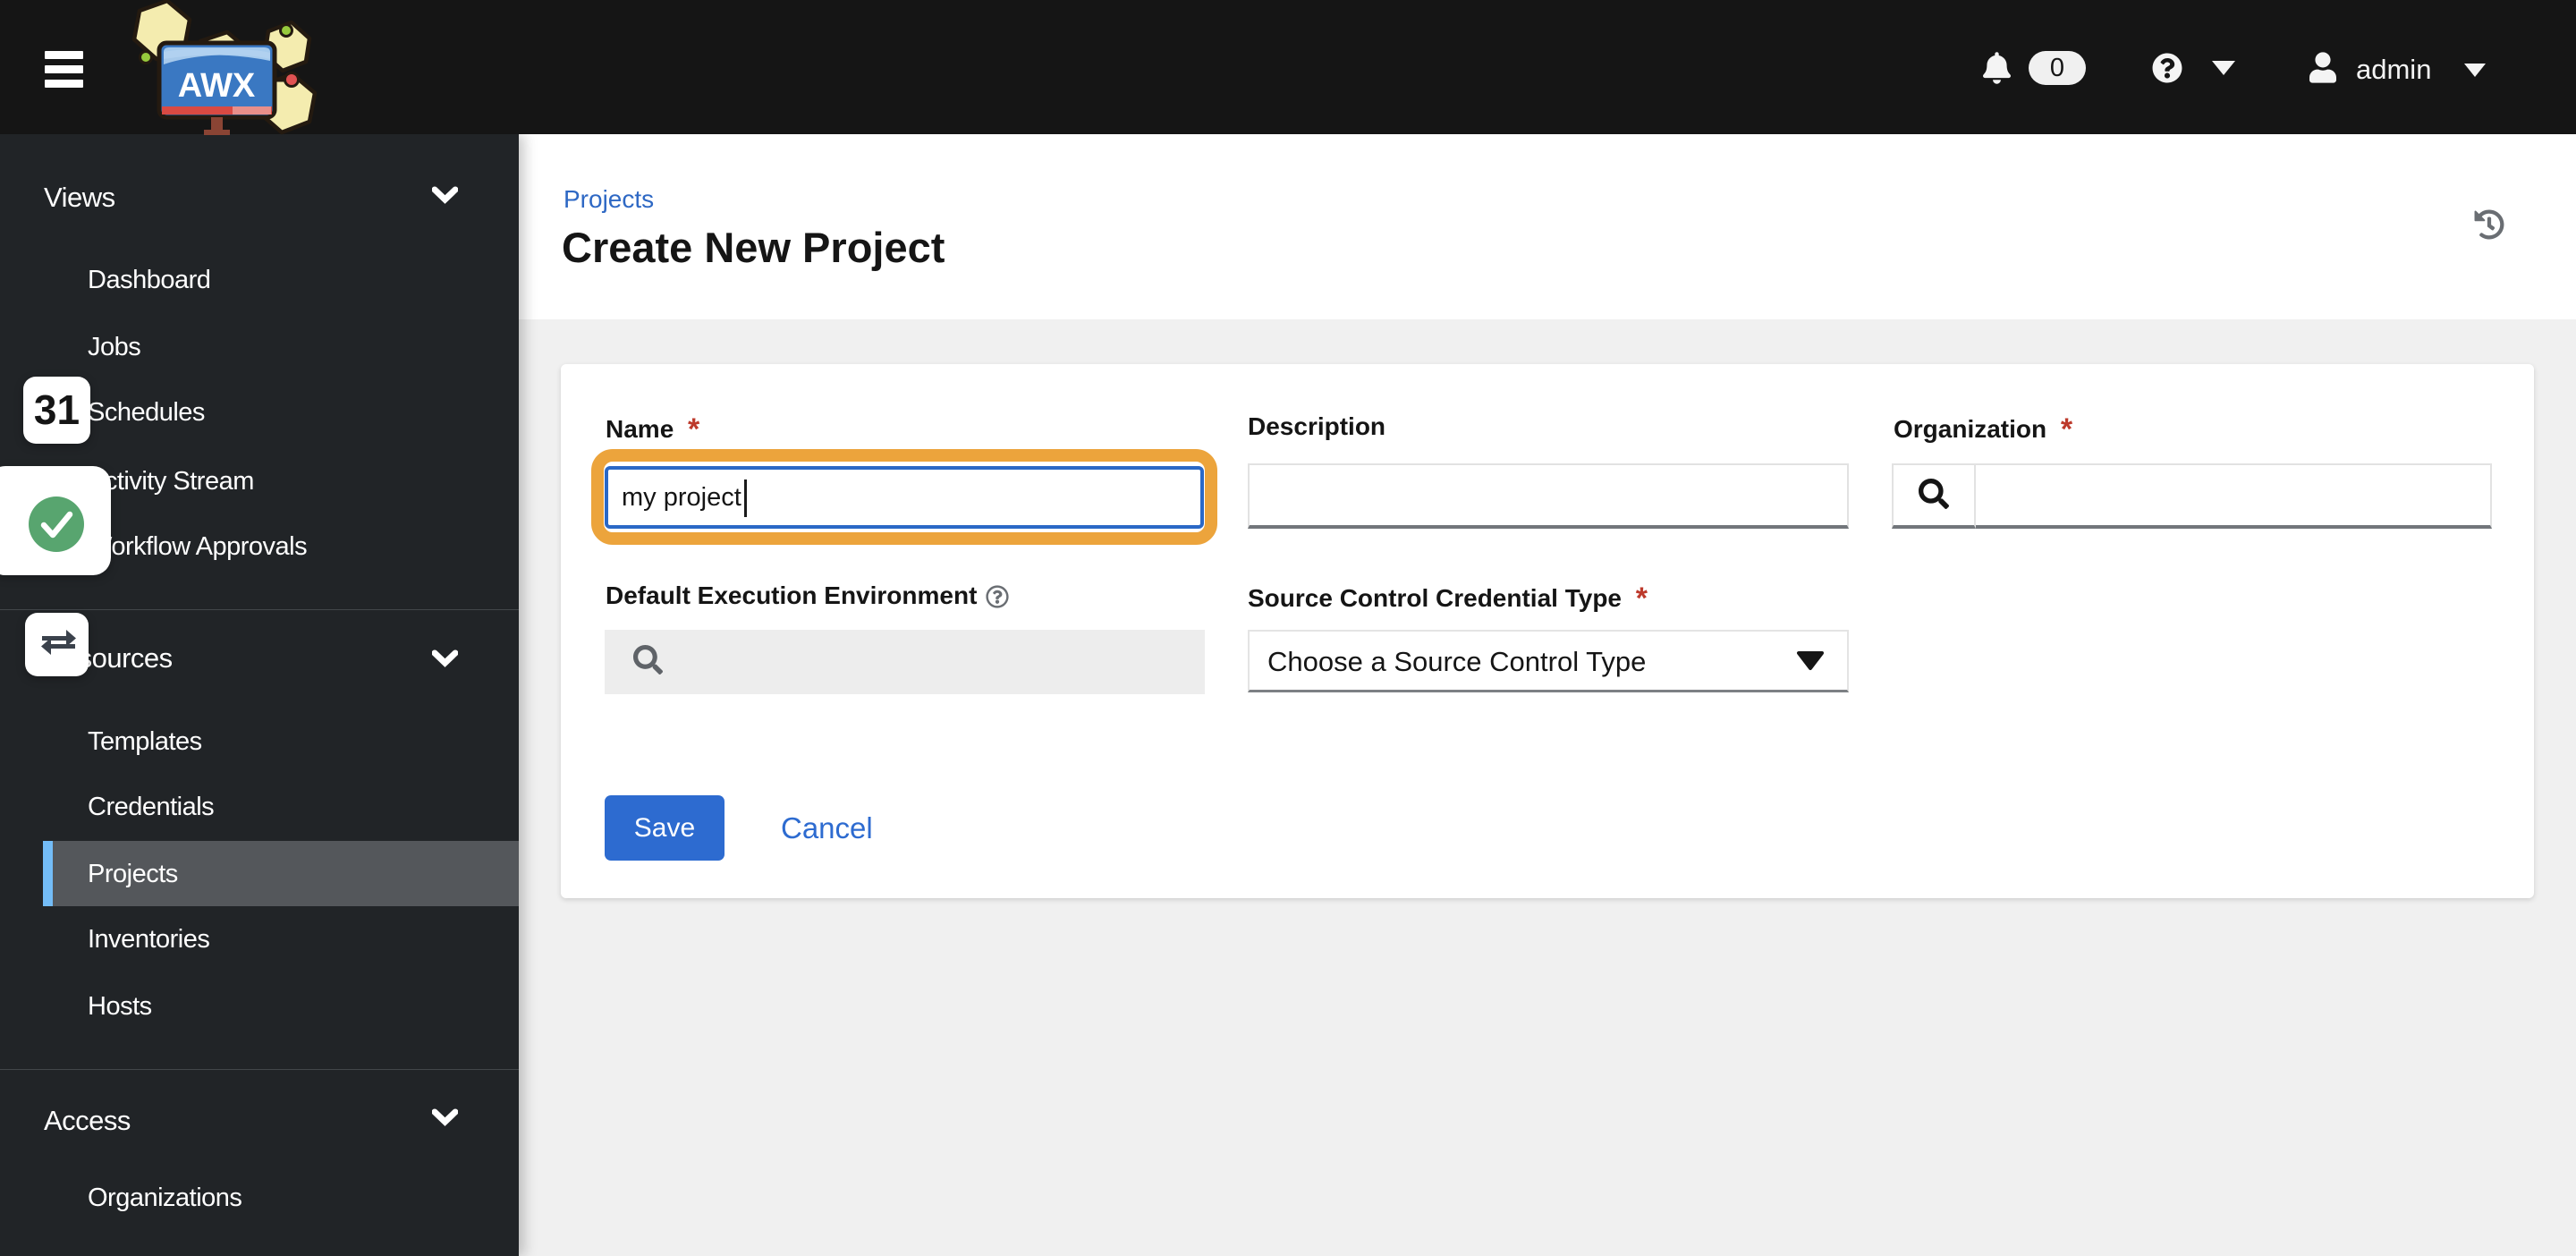  Describe the element at coordinates (217, 86) in the screenshot. I see `svg-text: AWX` at that location.